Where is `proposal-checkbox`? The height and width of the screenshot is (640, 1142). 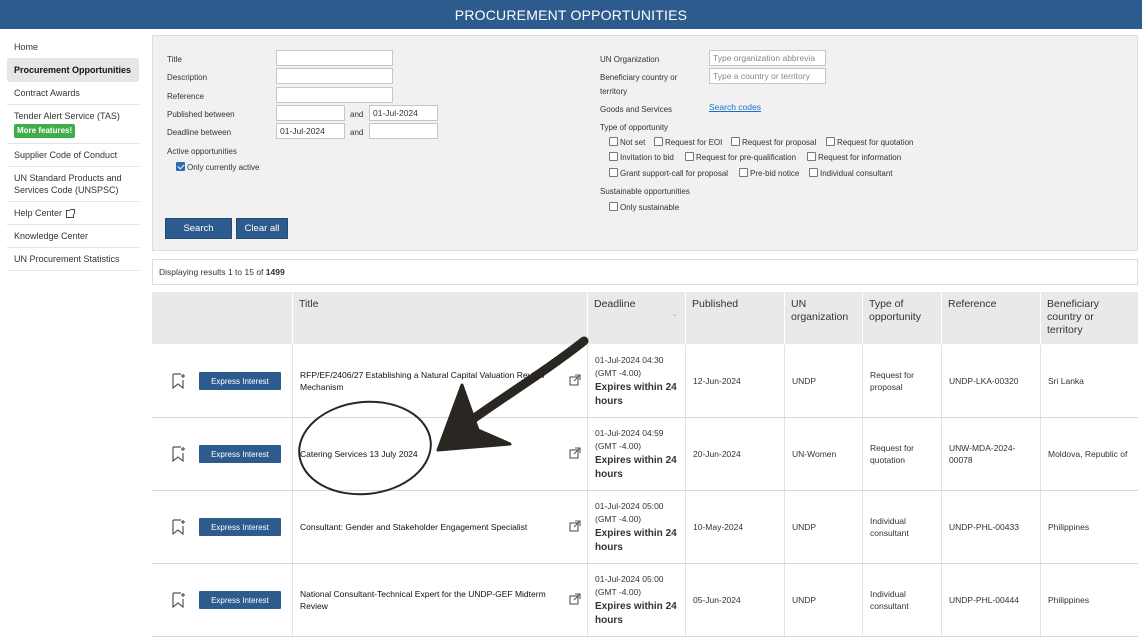 proposal-checkbox is located at coordinates (735, 141).